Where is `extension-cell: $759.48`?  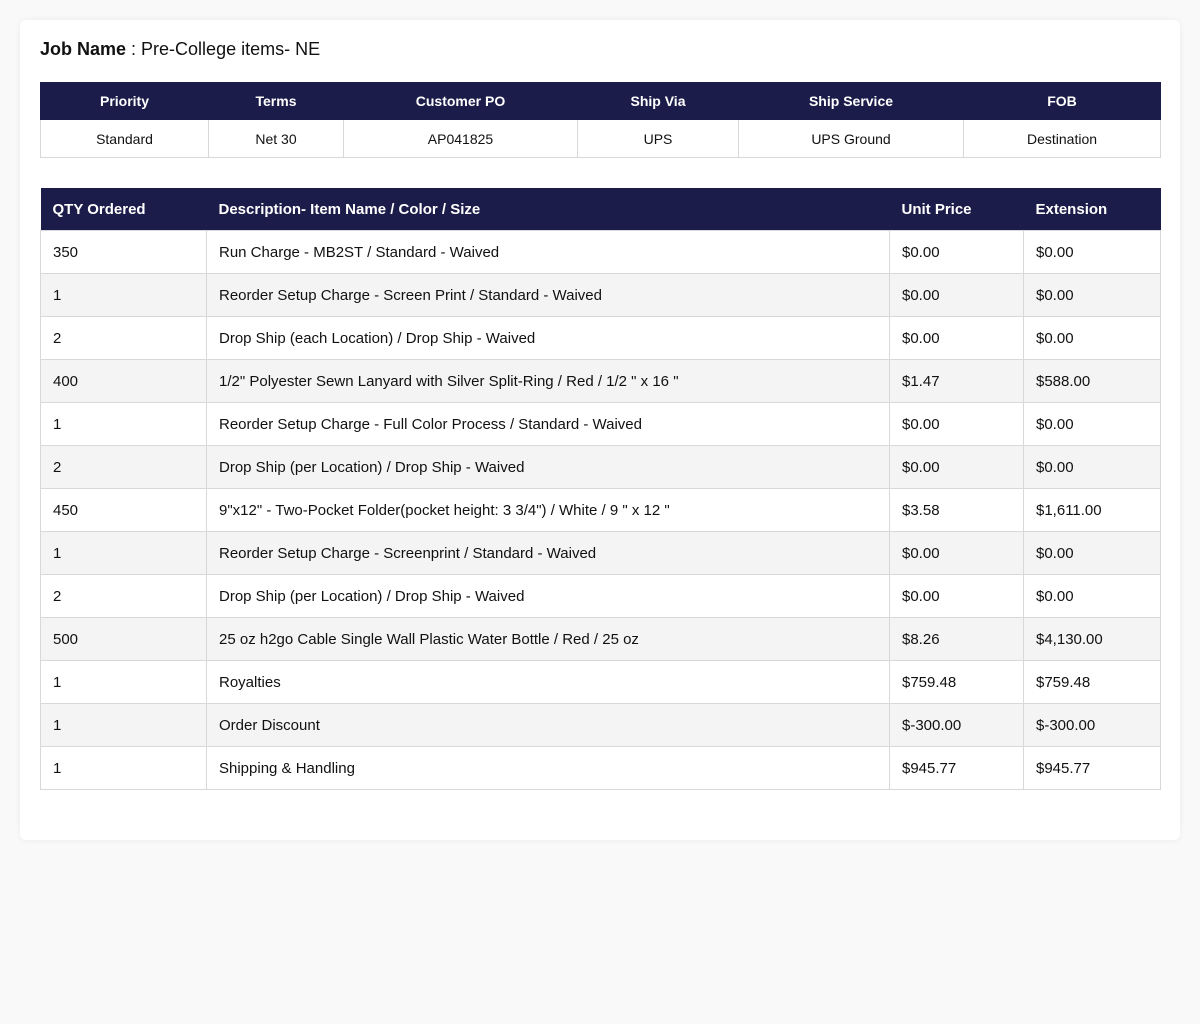 extension-cell: $759.48 is located at coordinates (1092, 682).